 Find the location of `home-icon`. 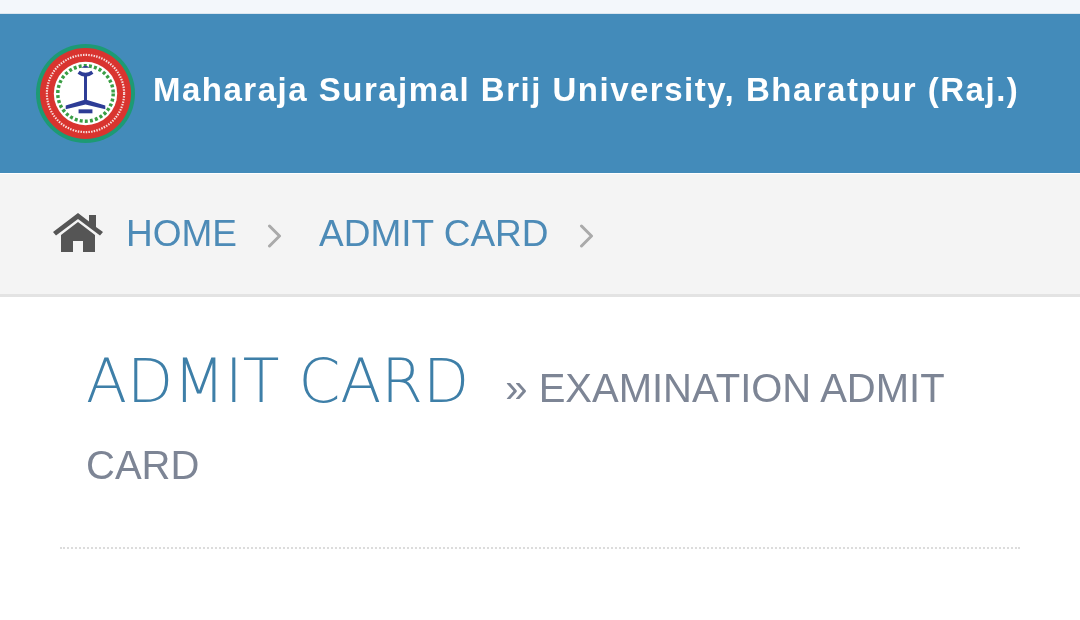

home-icon is located at coordinates (78, 232).